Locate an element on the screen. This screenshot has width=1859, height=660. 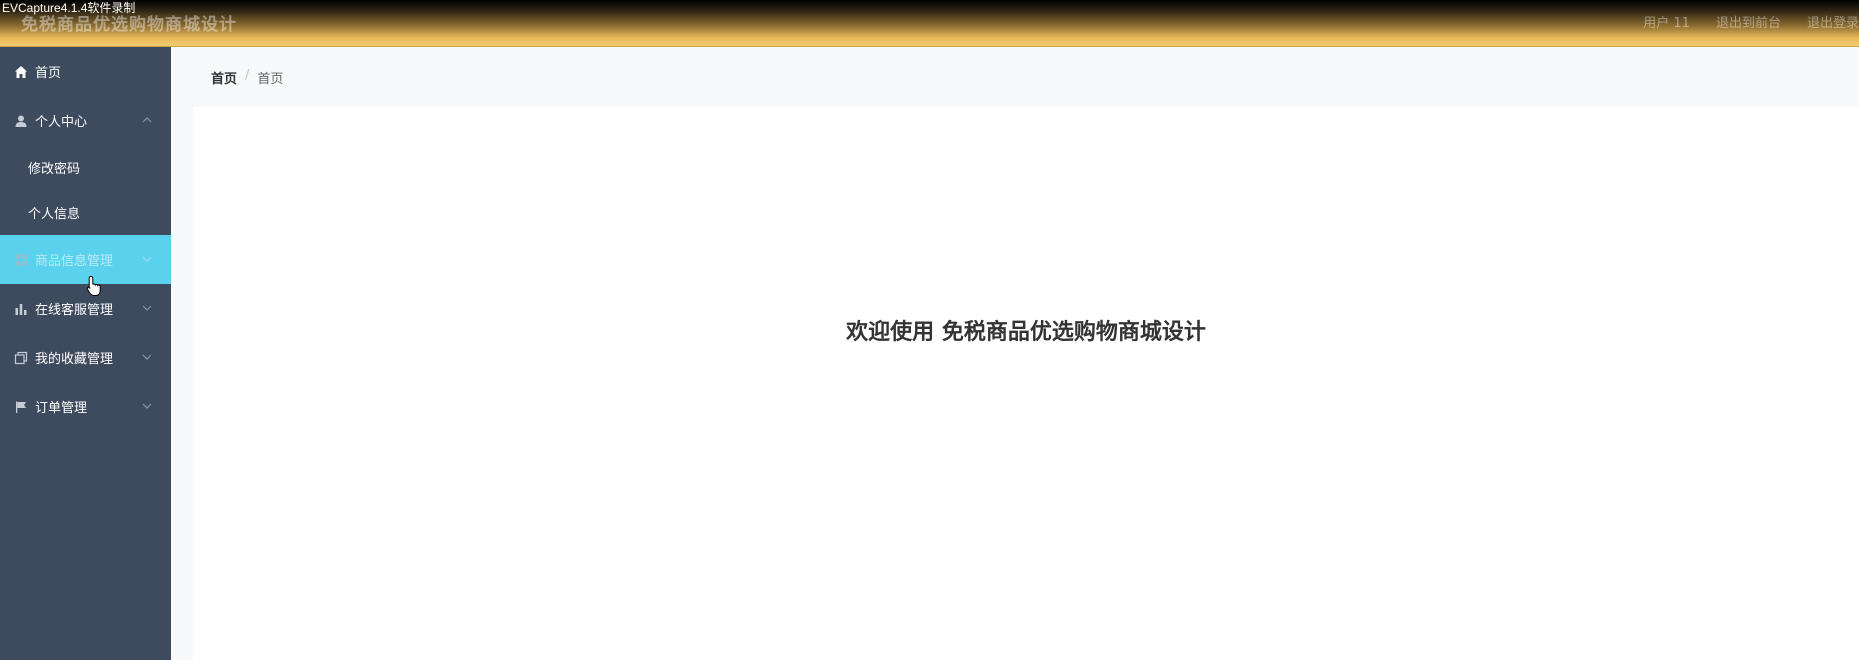
sidebar-item-orders: 订单管理 is located at coordinates (85, 406).